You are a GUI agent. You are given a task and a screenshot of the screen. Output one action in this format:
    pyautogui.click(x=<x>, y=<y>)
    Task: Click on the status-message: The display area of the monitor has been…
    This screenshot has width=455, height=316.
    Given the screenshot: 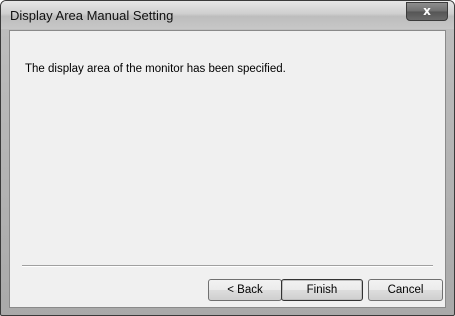 What is the action you would take?
    pyautogui.click(x=155, y=69)
    